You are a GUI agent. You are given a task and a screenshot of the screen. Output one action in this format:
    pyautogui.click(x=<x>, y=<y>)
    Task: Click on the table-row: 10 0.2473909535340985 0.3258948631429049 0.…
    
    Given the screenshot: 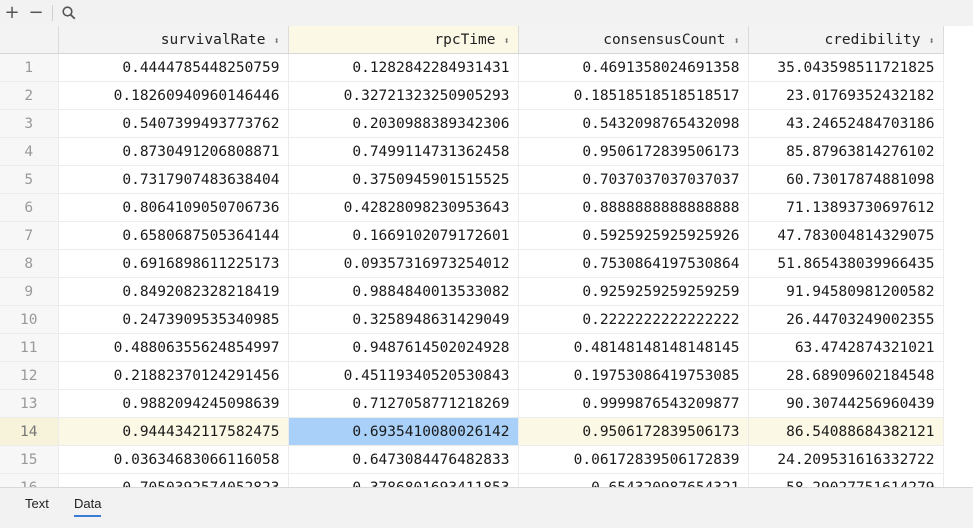 What is the action you would take?
    pyautogui.click(x=472, y=319)
    